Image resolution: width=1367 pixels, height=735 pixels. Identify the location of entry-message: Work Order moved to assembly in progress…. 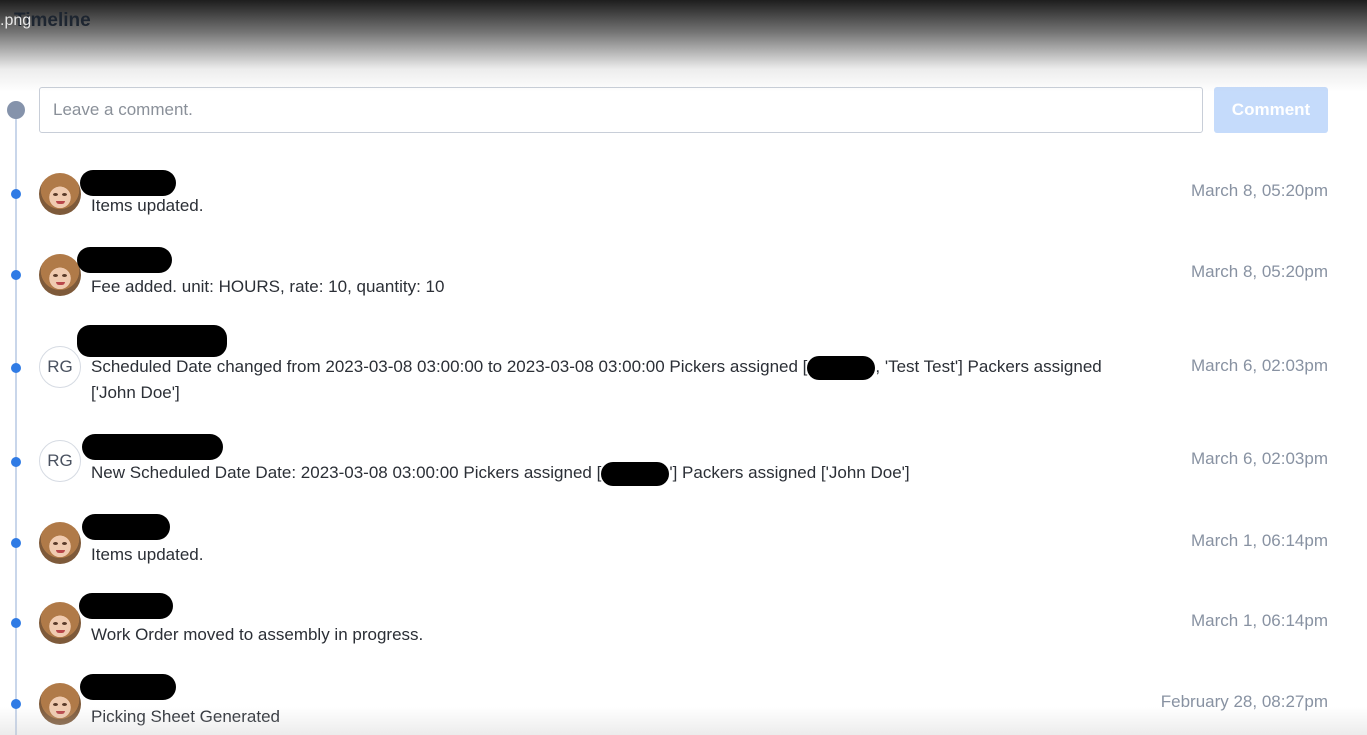
(257, 634).